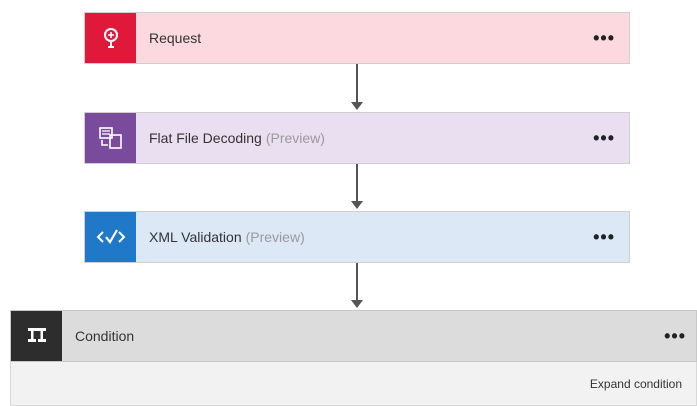 Image resolution: width=697 pixels, height=406 pixels. Describe the element at coordinates (353, 336) in the screenshot. I see `condition-header: Condition •••` at that location.